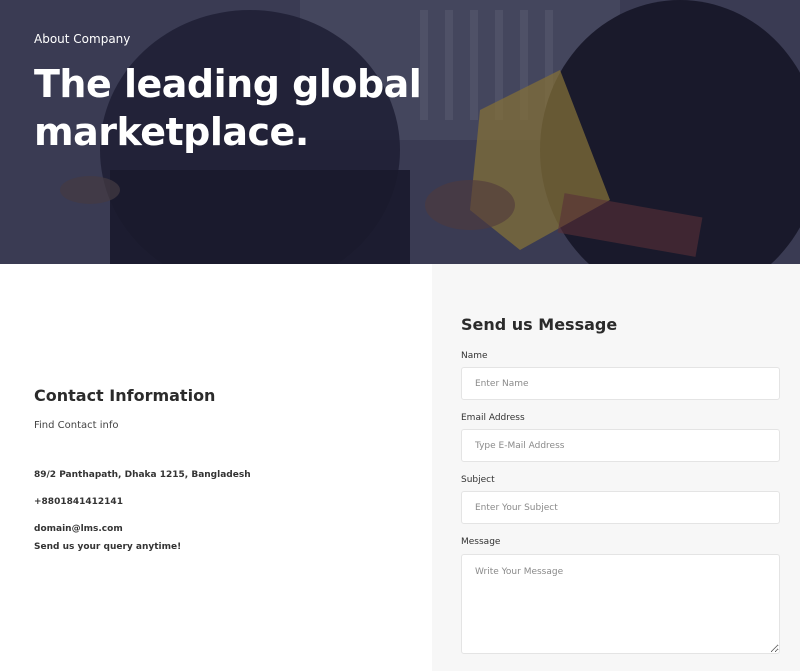 The height and width of the screenshot is (671, 800). What do you see at coordinates (142, 475) in the screenshot?
I see `contact-address: 89/2 Panthapath, Dhaka 1215, Bangladesh` at bounding box center [142, 475].